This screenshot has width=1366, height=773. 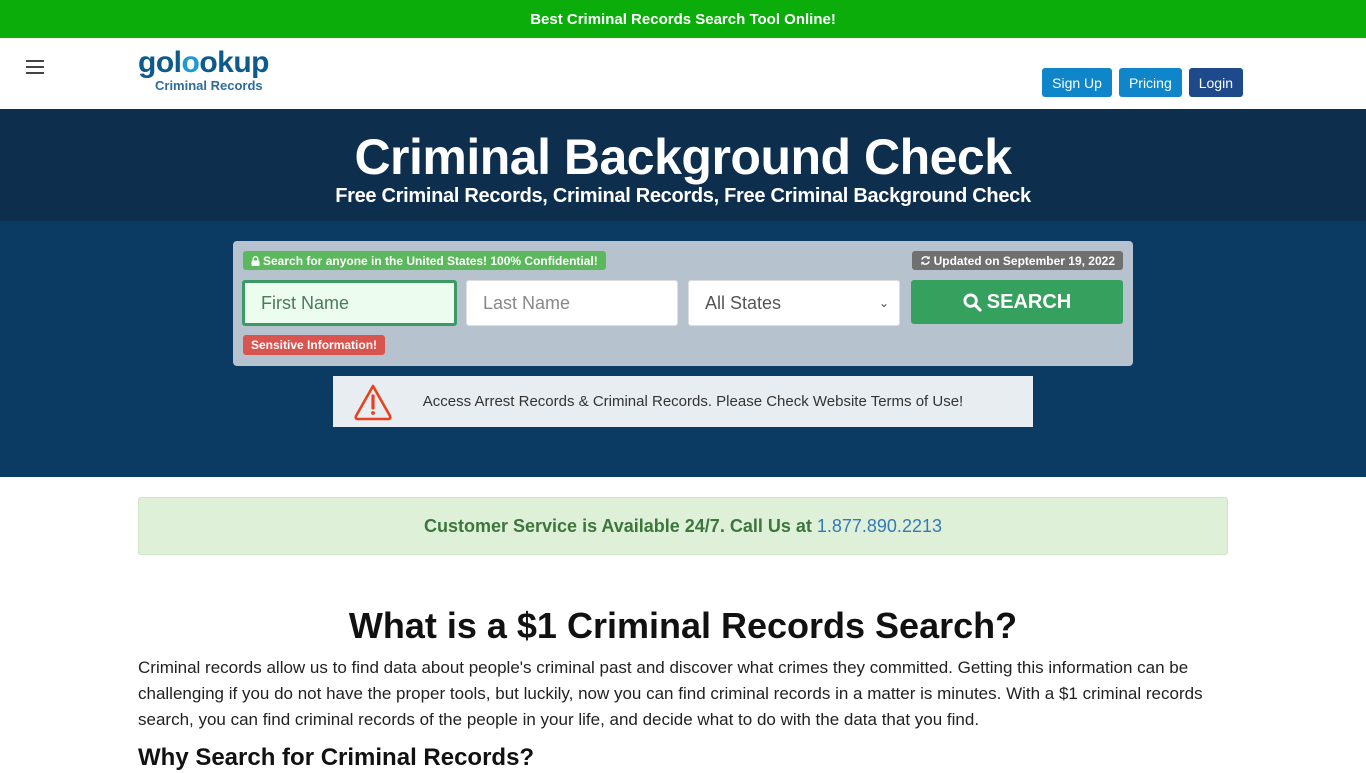 I want to click on search-button: SEARCH, so click(x=1017, y=302).